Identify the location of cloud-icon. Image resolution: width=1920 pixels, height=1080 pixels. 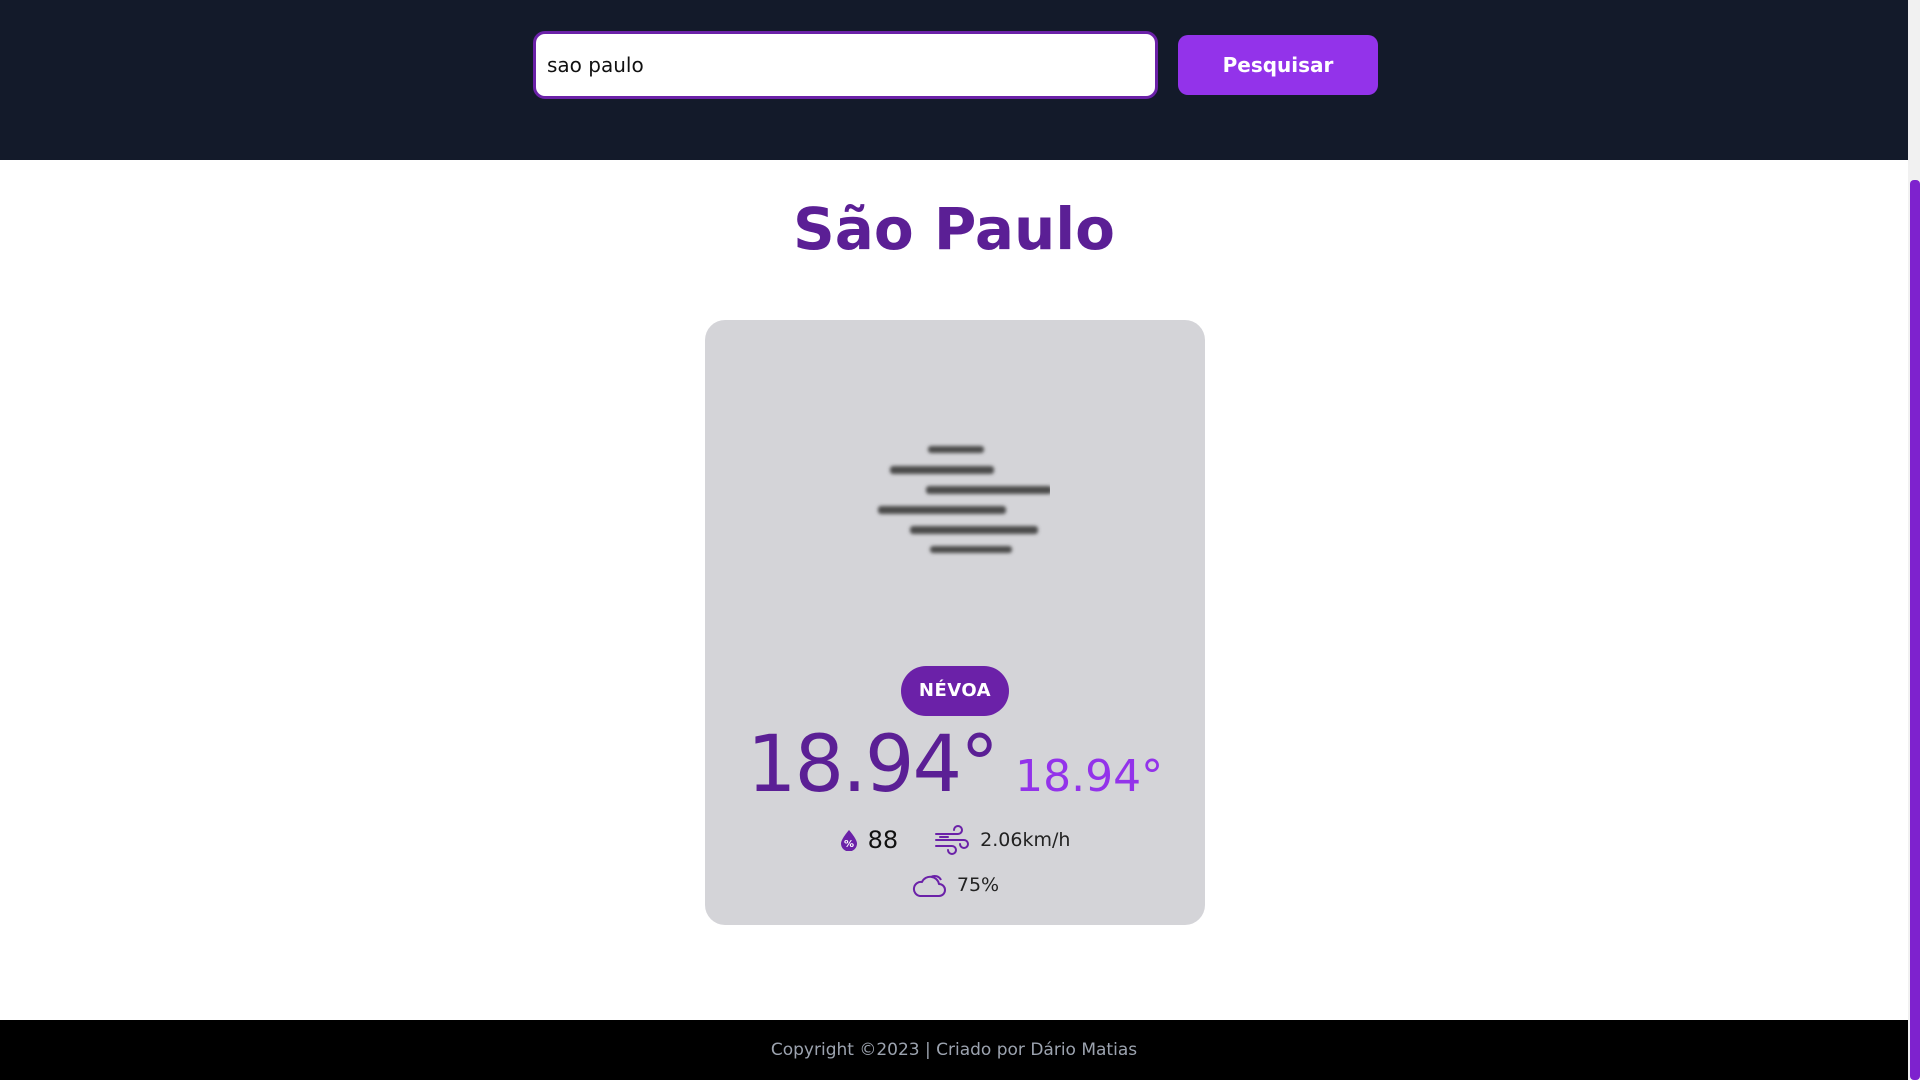
(929, 885).